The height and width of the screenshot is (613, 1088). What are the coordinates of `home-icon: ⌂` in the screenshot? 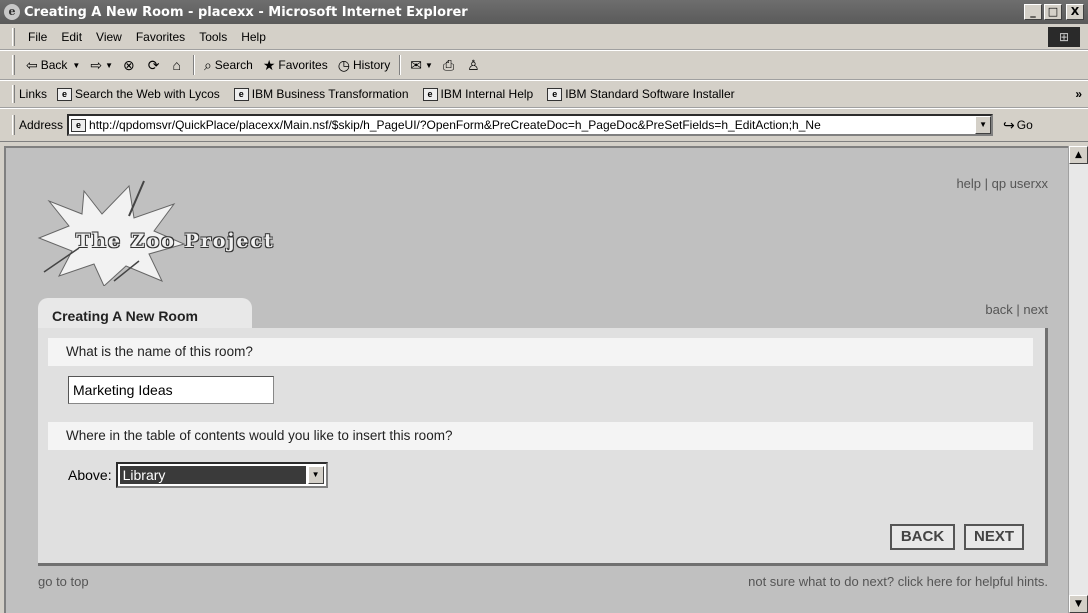 It's located at (176, 65).